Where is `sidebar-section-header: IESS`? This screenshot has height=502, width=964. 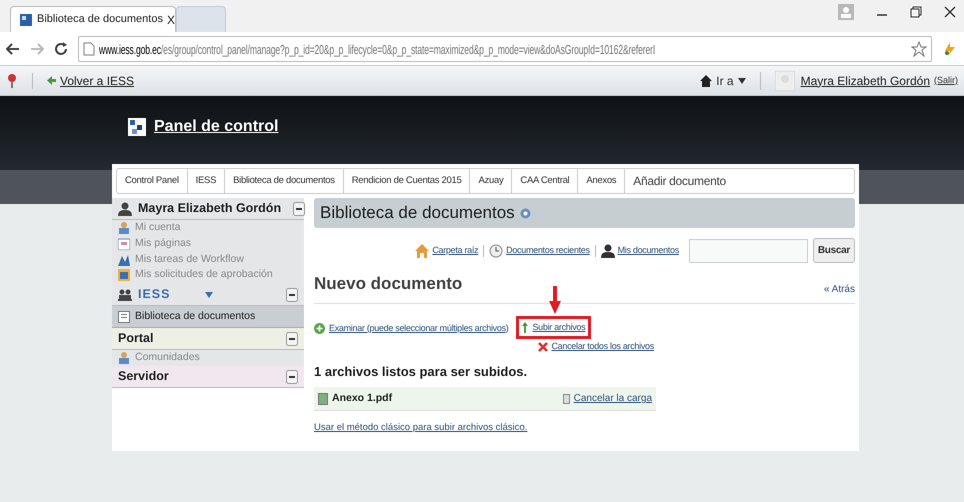 sidebar-section-header: IESS is located at coordinates (208, 295).